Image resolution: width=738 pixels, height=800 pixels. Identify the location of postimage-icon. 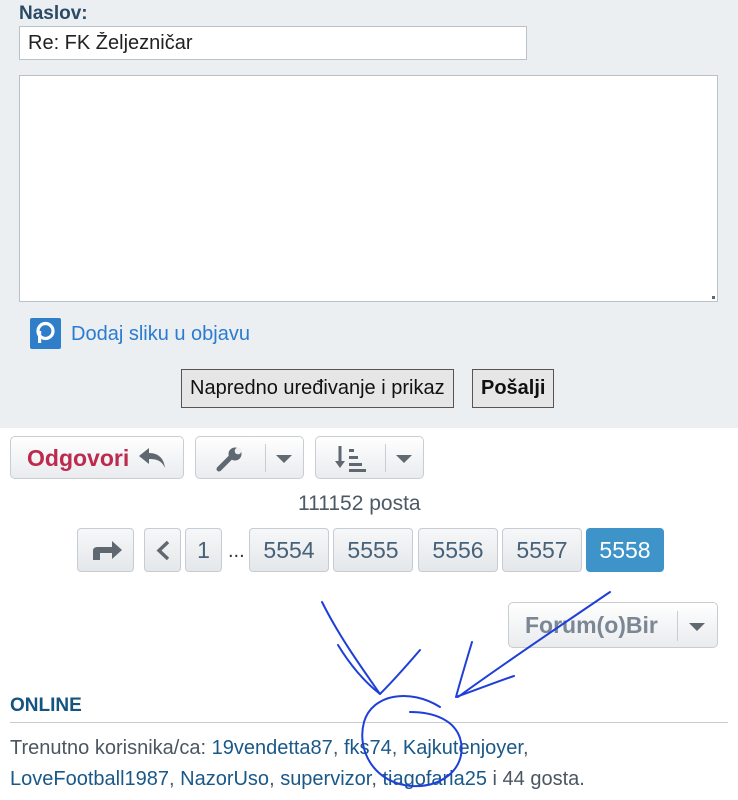
(45, 333).